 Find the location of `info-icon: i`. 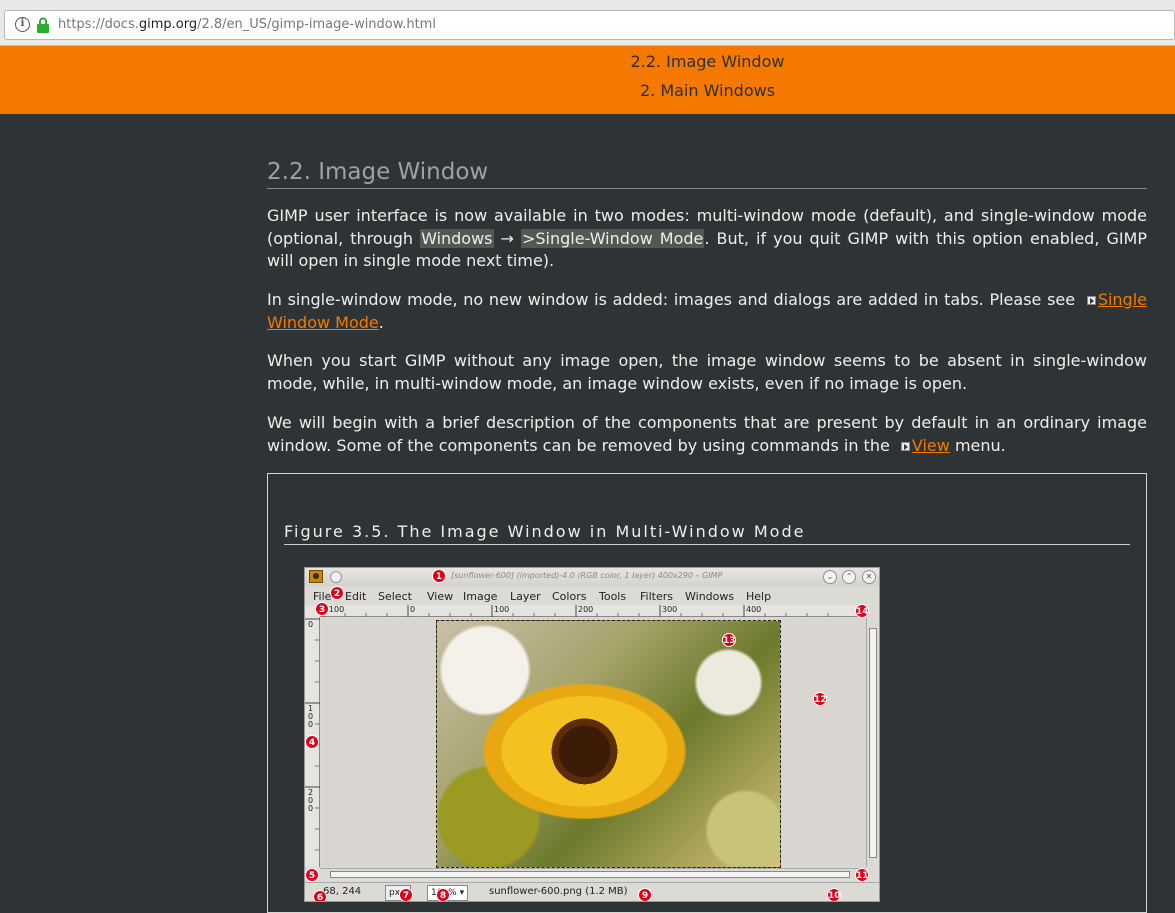

info-icon: i is located at coordinates (22, 24).